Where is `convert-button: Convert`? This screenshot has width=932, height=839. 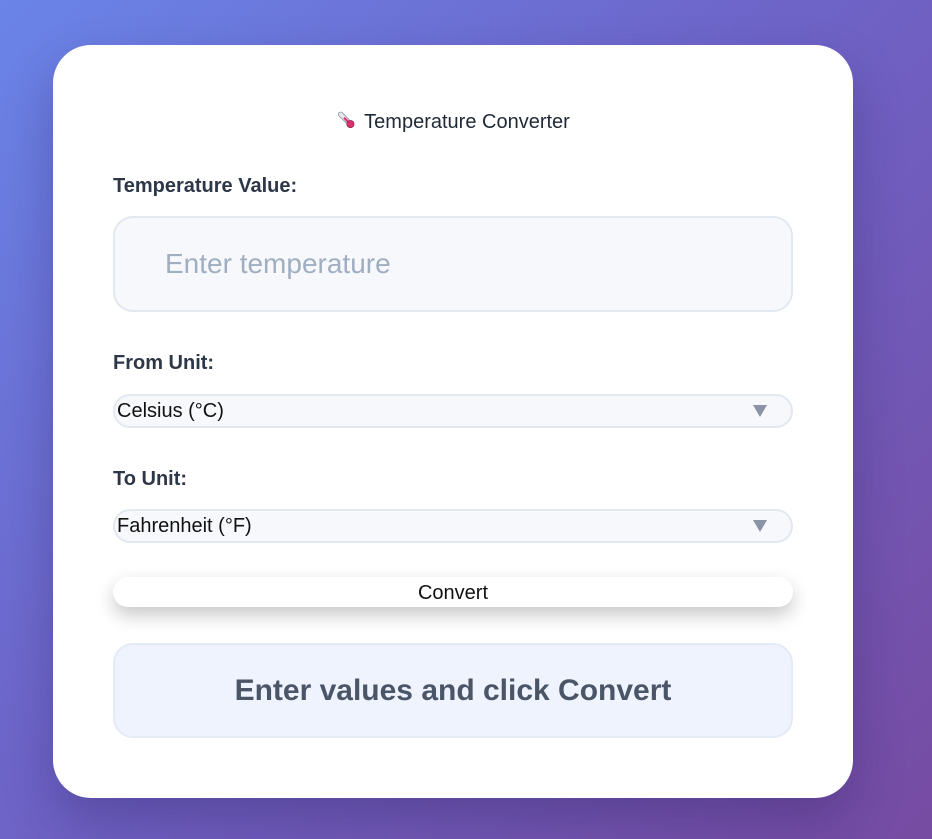
convert-button: Convert is located at coordinates (453, 592).